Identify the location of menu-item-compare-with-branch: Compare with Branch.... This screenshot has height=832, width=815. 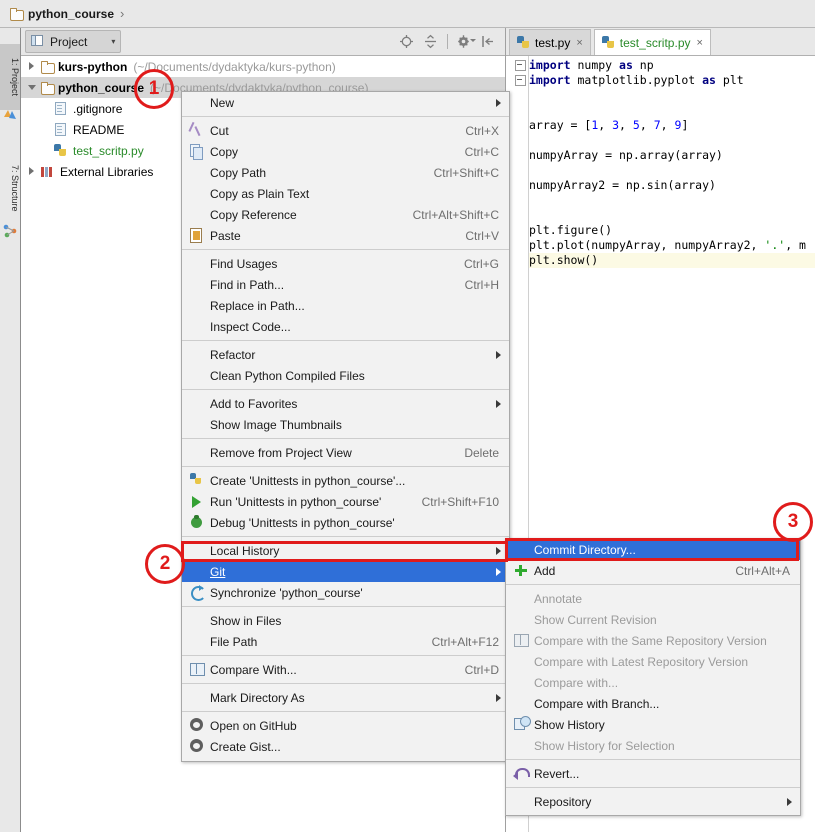
(653, 703).